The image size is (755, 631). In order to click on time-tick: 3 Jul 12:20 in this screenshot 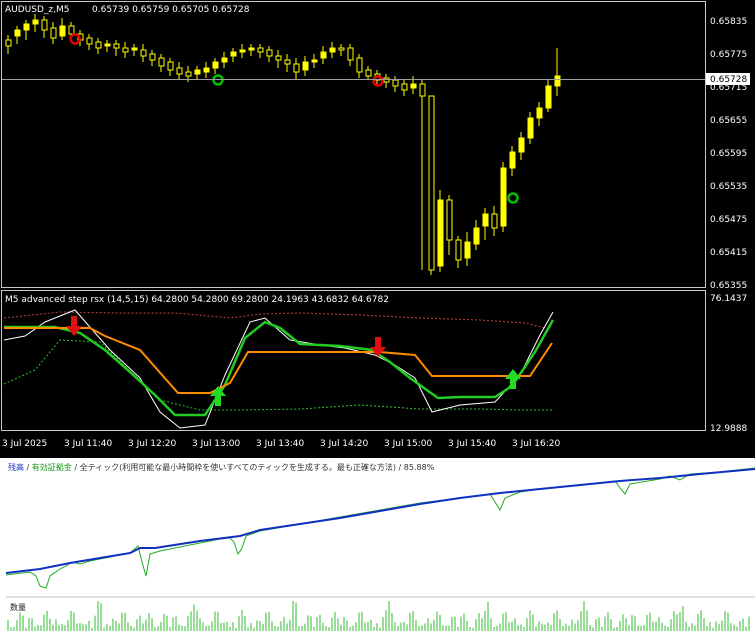, I will do `click(152, 444)`.